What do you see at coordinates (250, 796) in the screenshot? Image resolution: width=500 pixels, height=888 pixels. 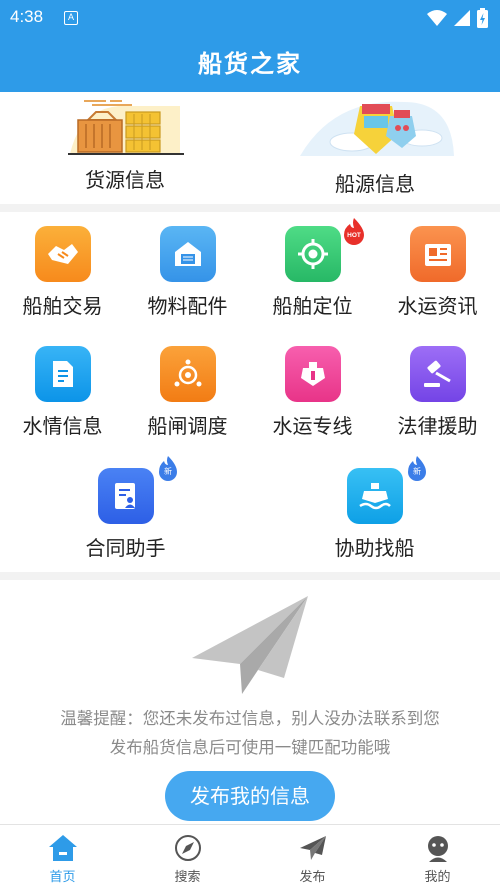 I see `publish-my-info-button: 发布我的信息` at bounding box center [250, 796].